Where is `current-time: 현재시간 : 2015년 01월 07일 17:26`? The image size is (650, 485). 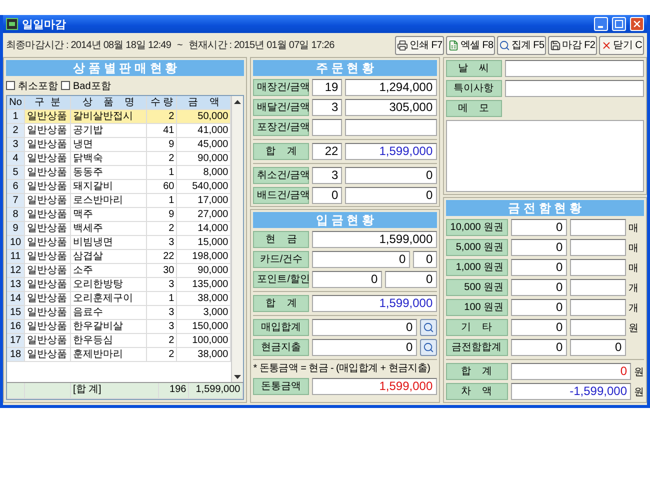 current-time: 현재시간 : 2015년 01월 07일 17:26 is located at coordinates (262, 45).